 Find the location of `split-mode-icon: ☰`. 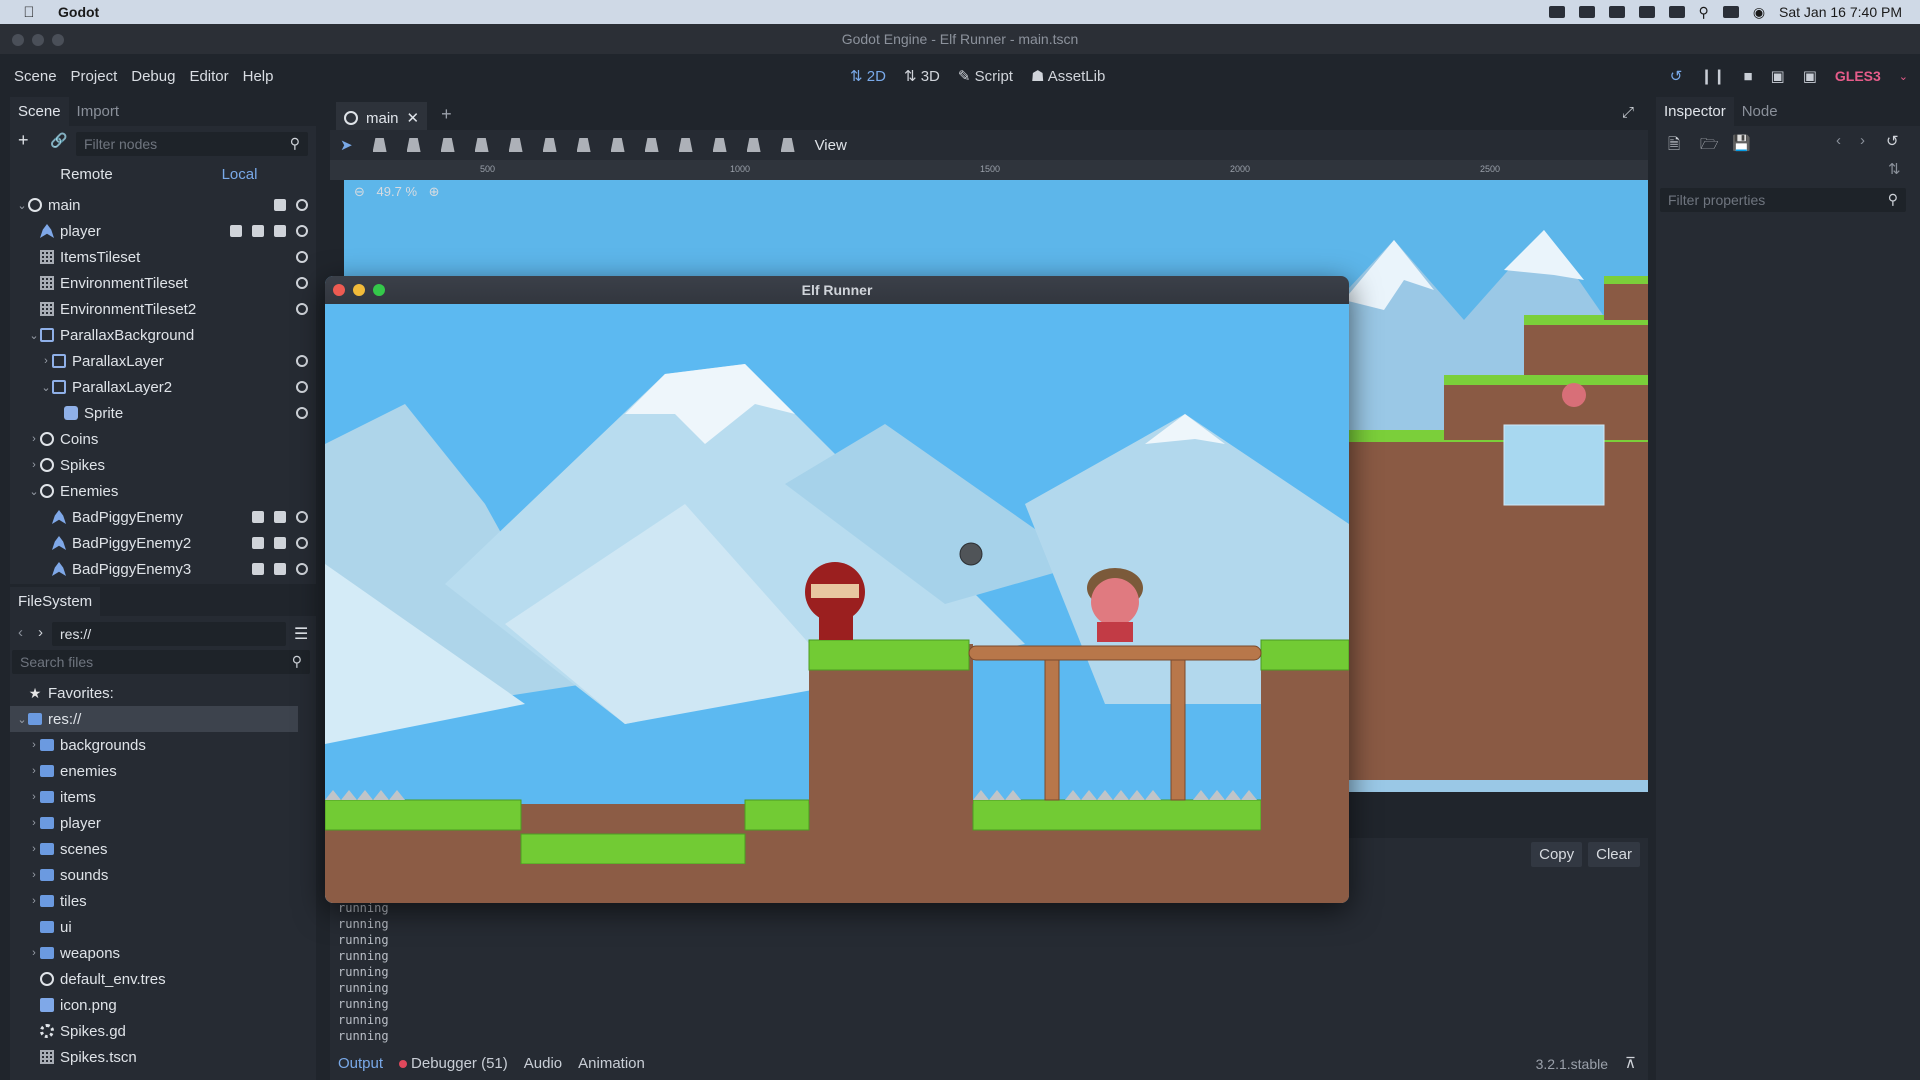

split-mode-icon: ☰ is located at coordinates (301, 634).